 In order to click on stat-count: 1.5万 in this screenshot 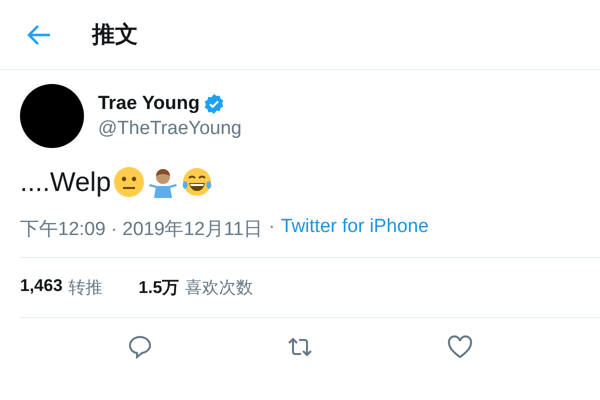, I will do `click(159, 288)`.